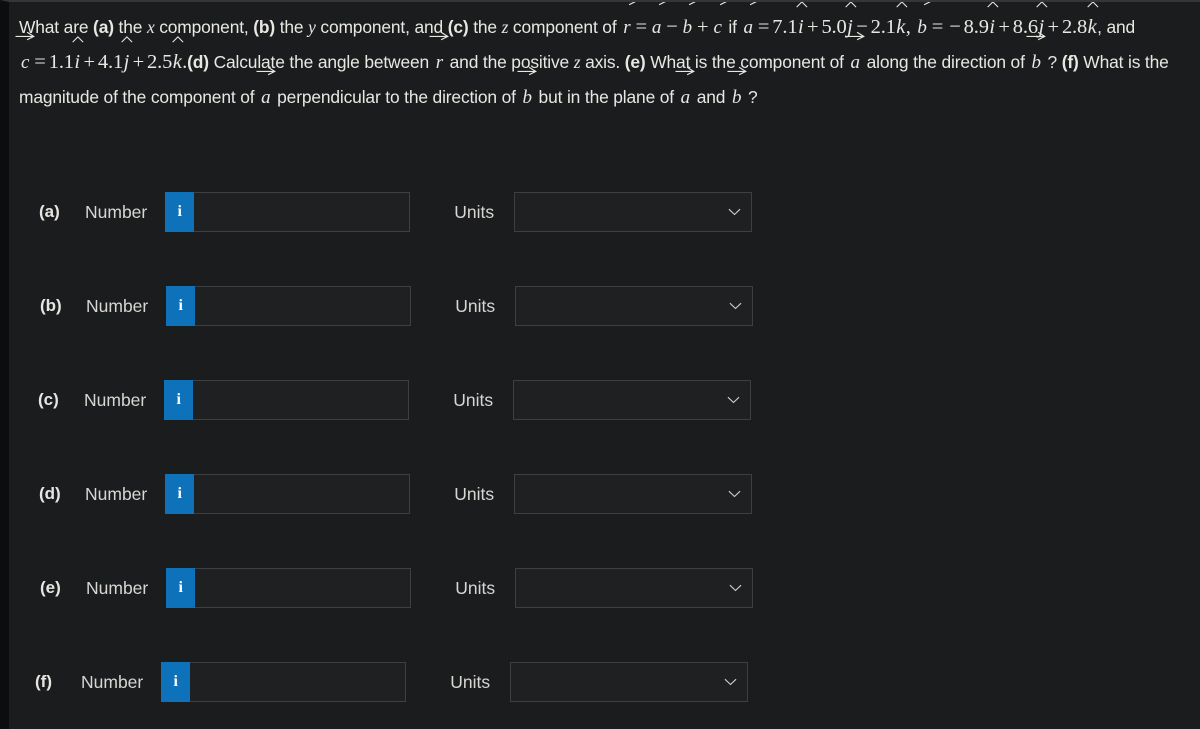 This screenshot has width=1200, height=729. What do you see at coordinates (824, 20) in the screenshot?
I see `equation-vector-a: a = 7.1 i +5.0 j −2.1 k,` at bounding box center [824, 20].